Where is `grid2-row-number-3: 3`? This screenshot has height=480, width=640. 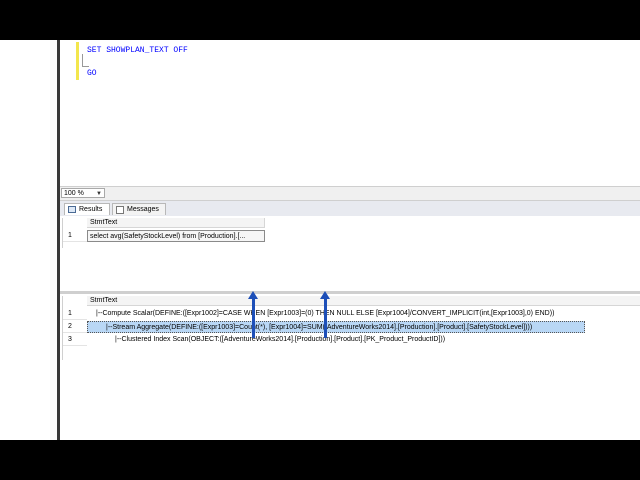
grid2-row-number-3: 3 is located at coordinates (75, 340).